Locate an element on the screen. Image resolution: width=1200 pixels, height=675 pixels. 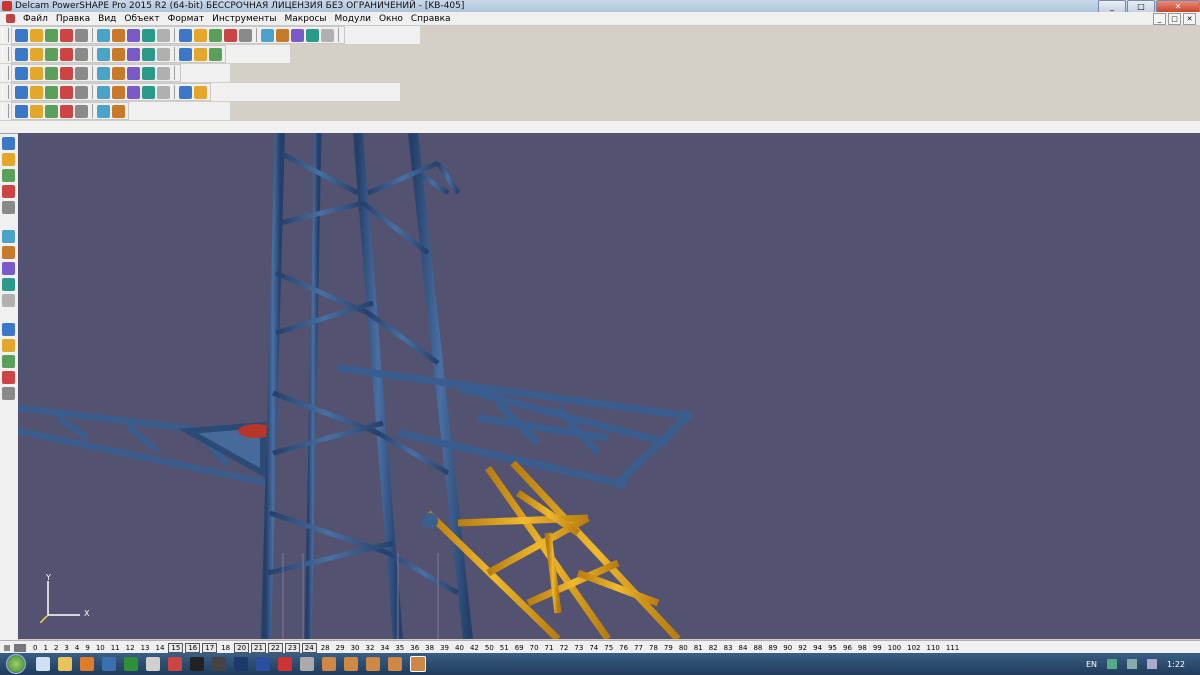
level-button: 3 is located at coordinates (66, 648).